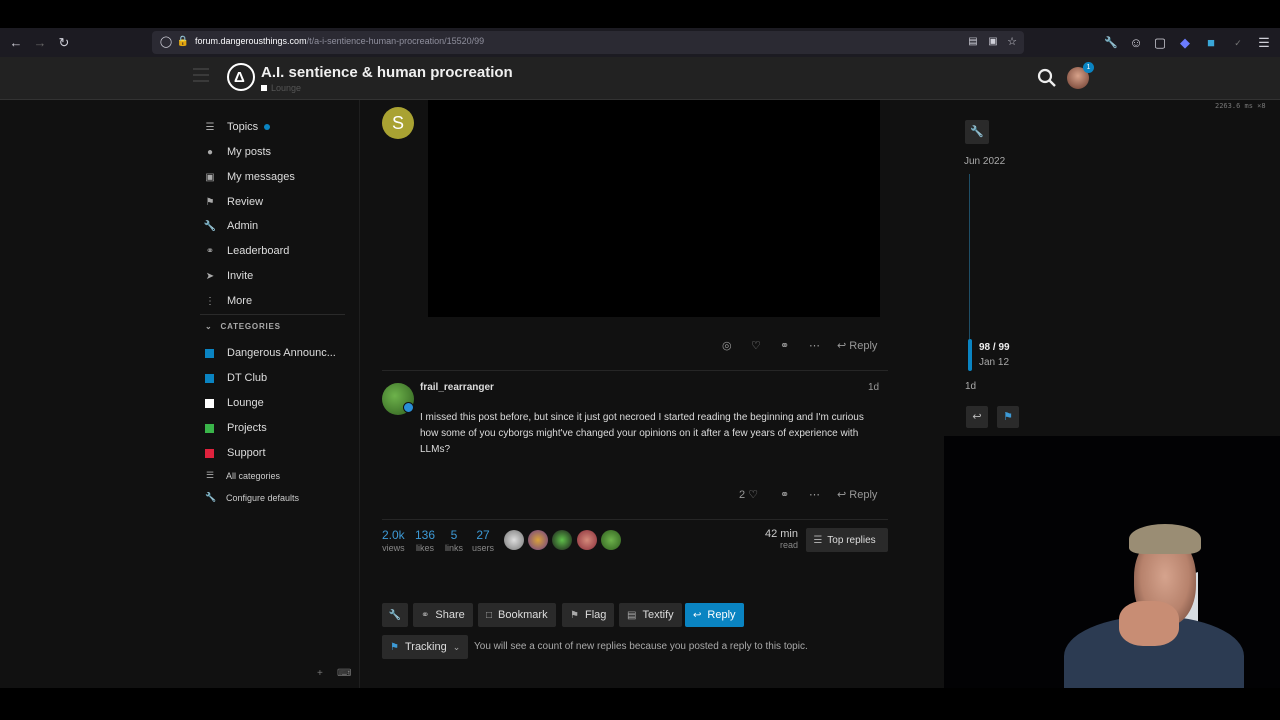  Describe the element at coordinates (242, 475) in the screenshot. I see `all-categories-link: ☰ All categories` at that location.